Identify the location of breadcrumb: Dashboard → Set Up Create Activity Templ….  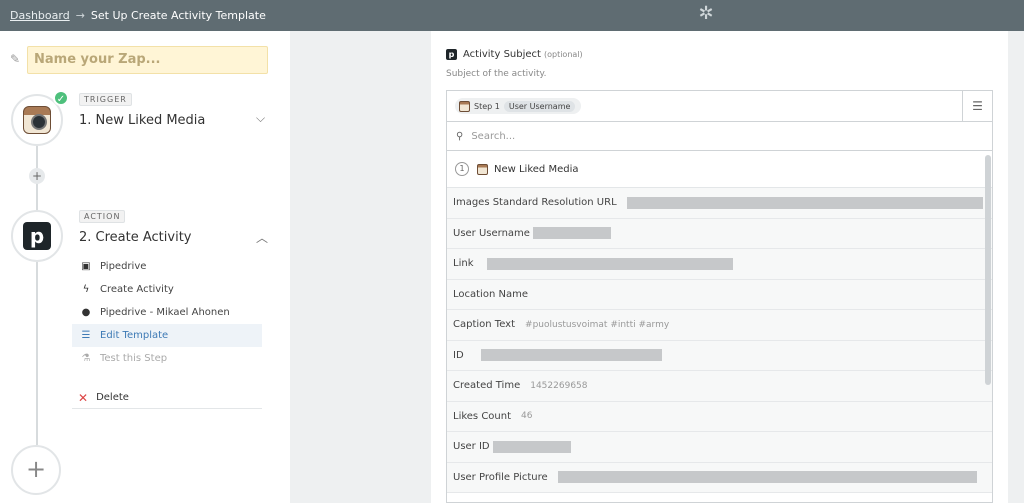
(138, 15).